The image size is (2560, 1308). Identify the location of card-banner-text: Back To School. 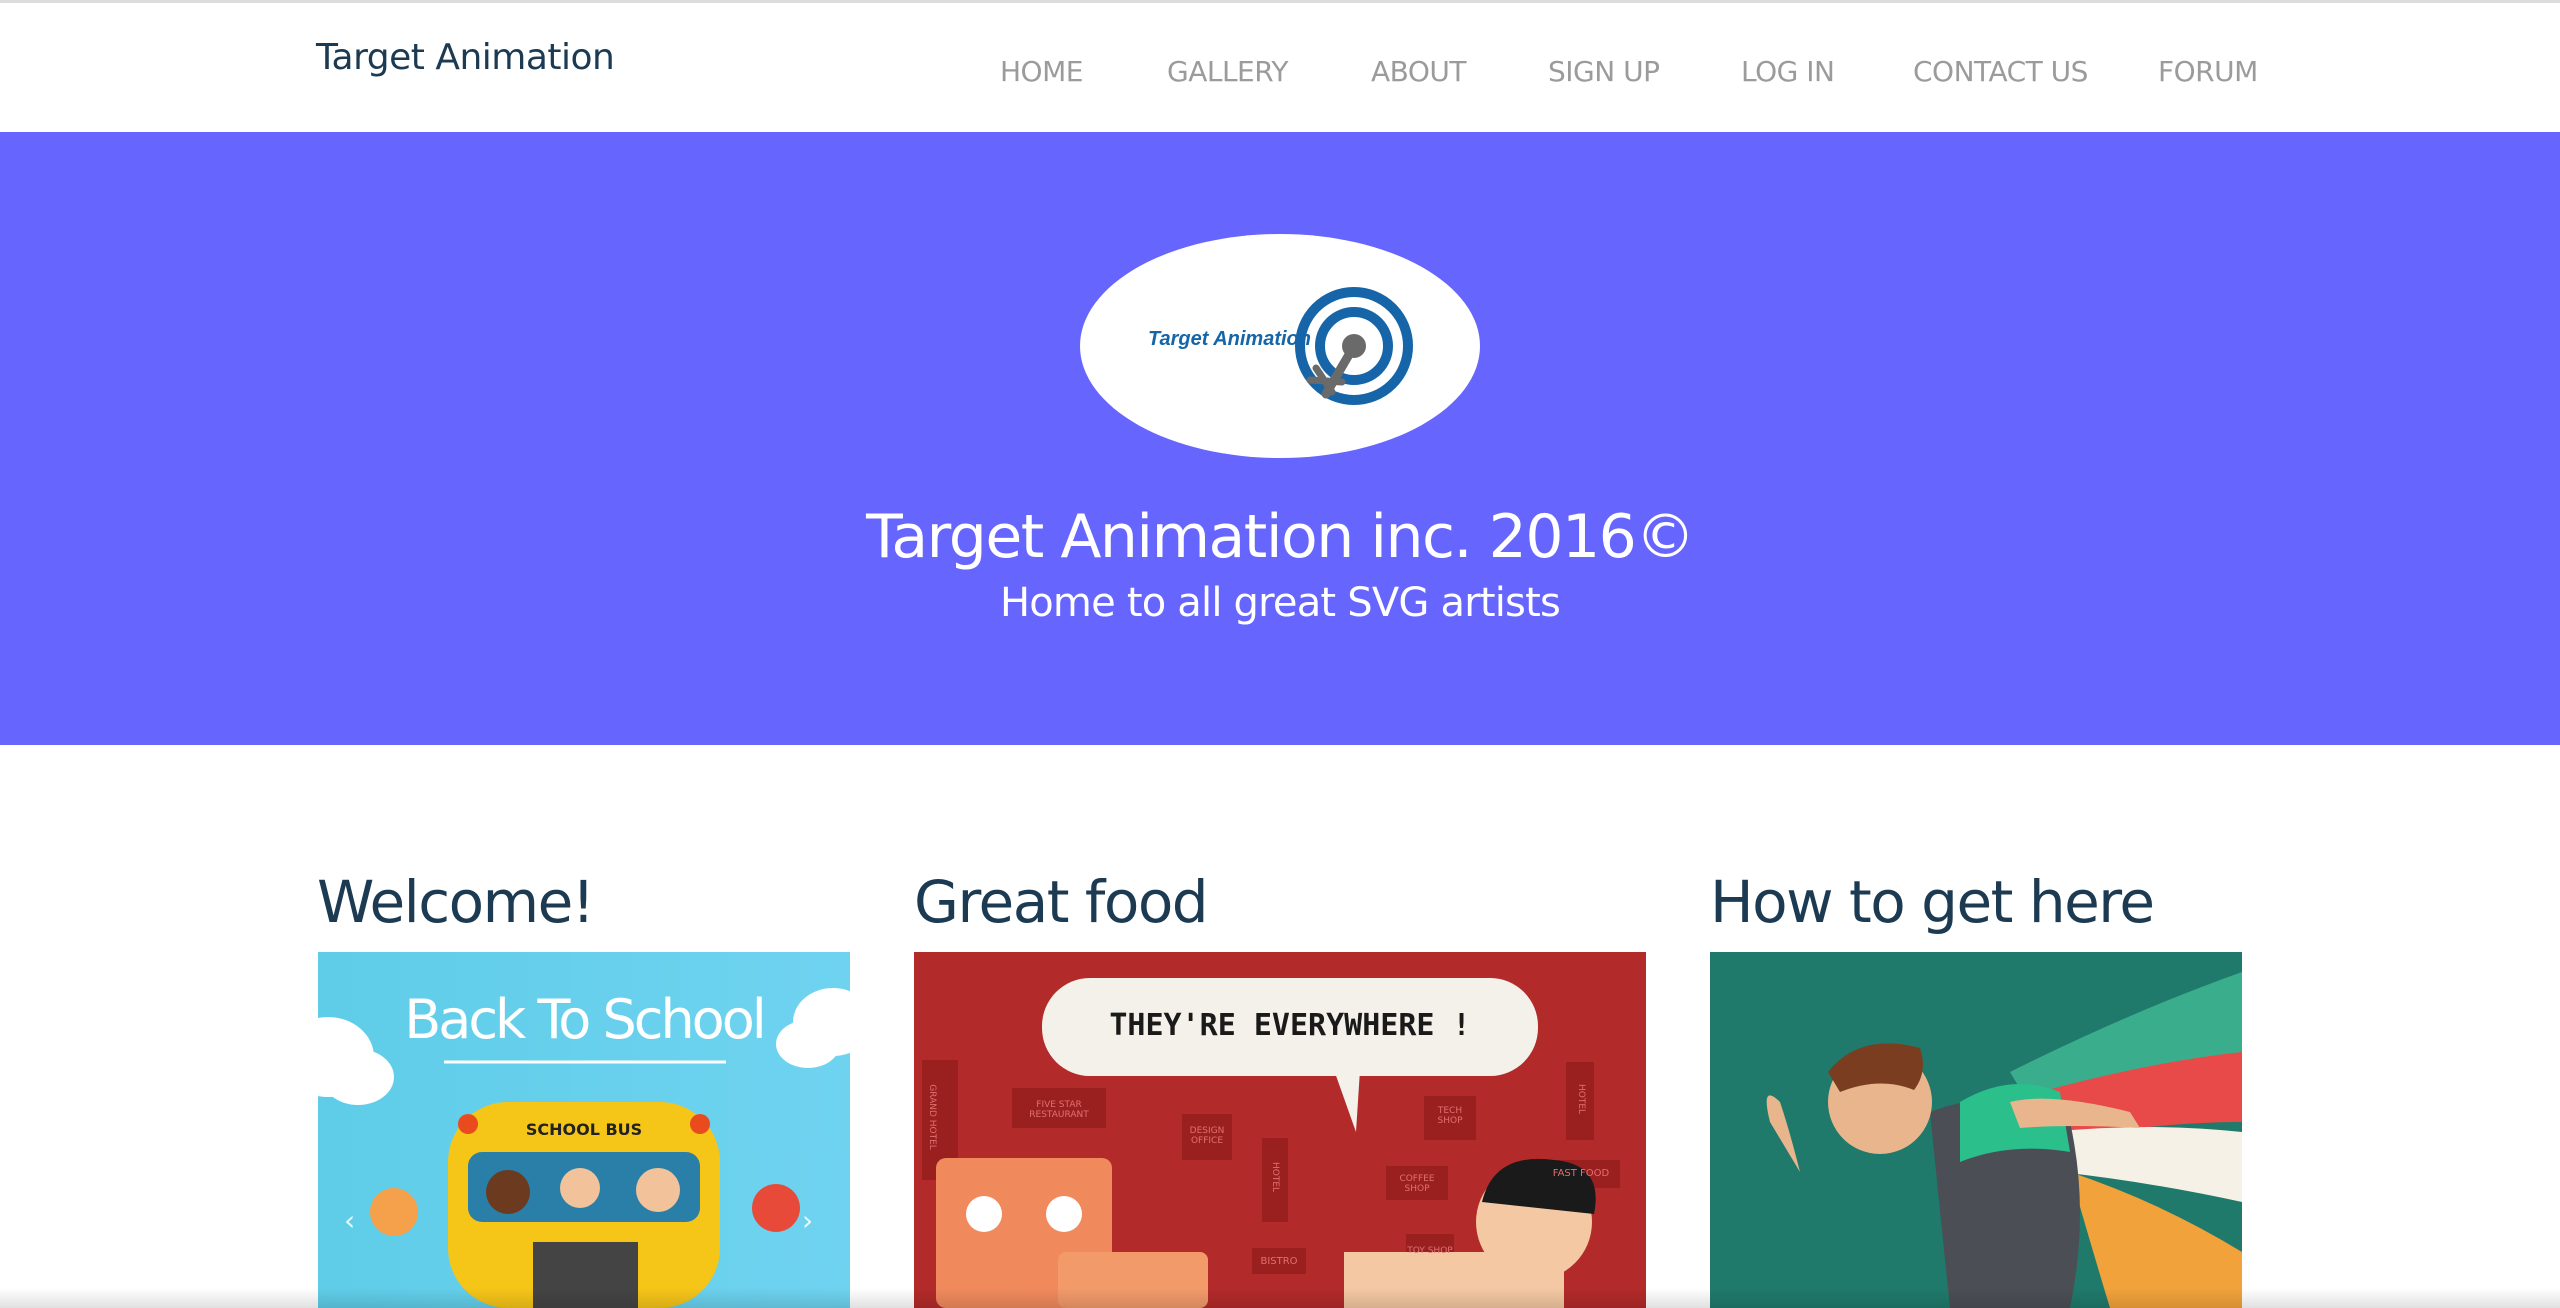
(585, 1019).